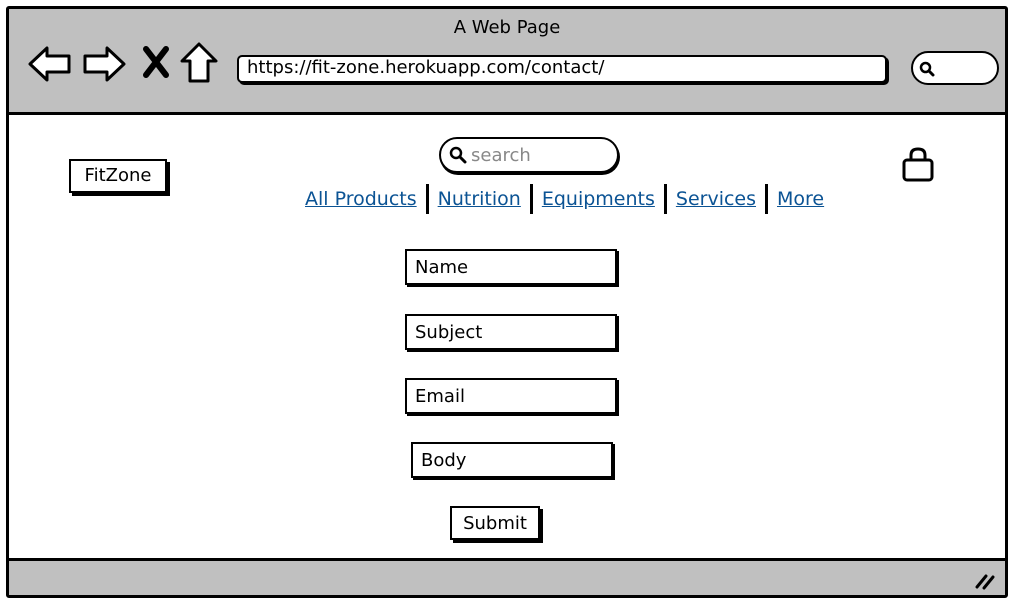  Describe the element at coordinates (118, 176) in the screenshot. I see `site-logo: FitZone` at that location.